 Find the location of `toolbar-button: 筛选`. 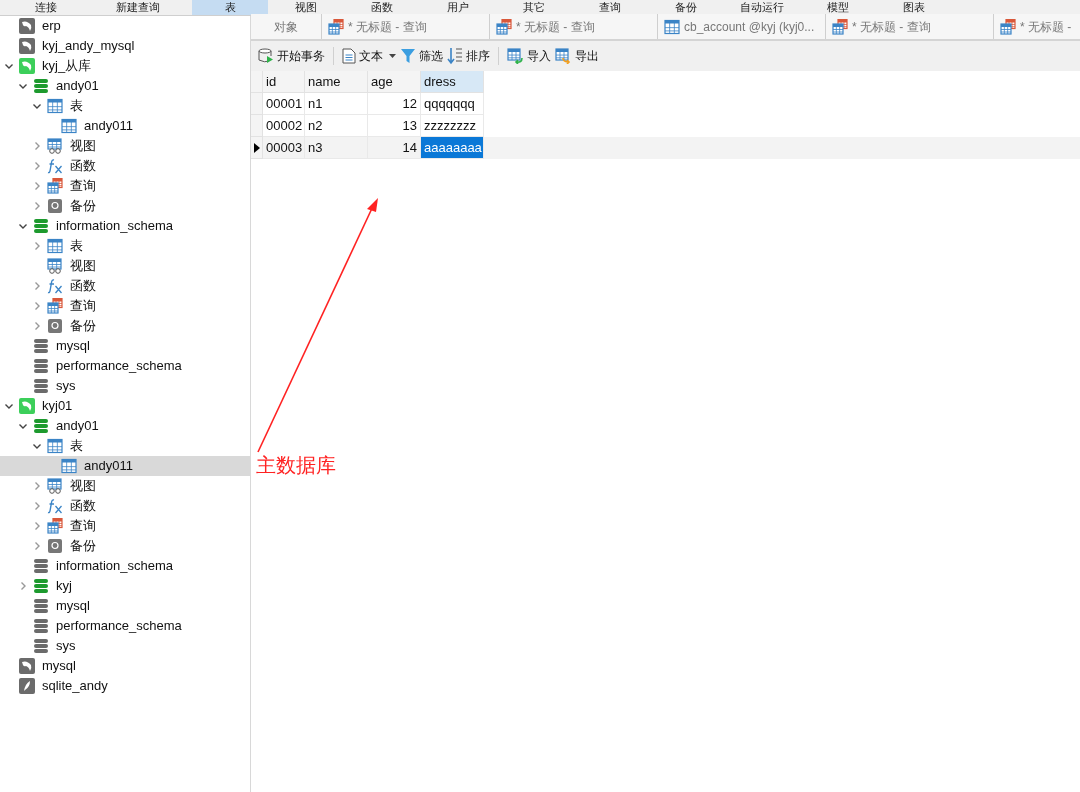

toolbar-button: 筛选 is located at coordinates (421, 56).